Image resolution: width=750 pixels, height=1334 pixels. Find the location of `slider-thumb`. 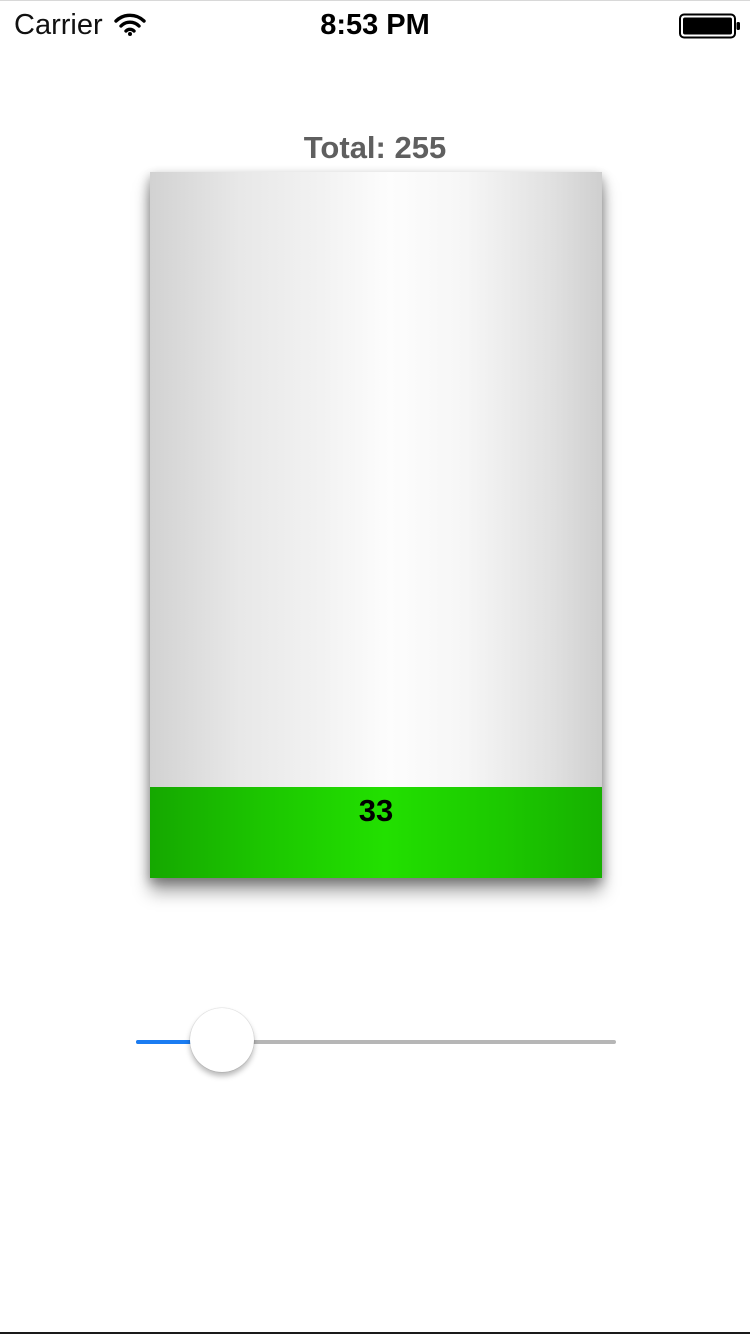

slider-thumb is located at coordinates (221, 1040).